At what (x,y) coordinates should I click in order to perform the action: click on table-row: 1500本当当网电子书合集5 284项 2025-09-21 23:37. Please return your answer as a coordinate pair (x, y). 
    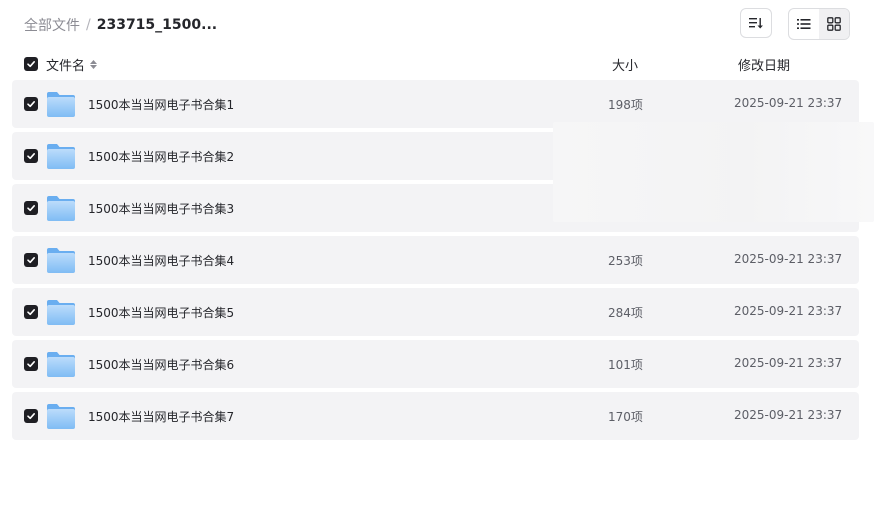
    Looking at the image, I should click on (435, 312).